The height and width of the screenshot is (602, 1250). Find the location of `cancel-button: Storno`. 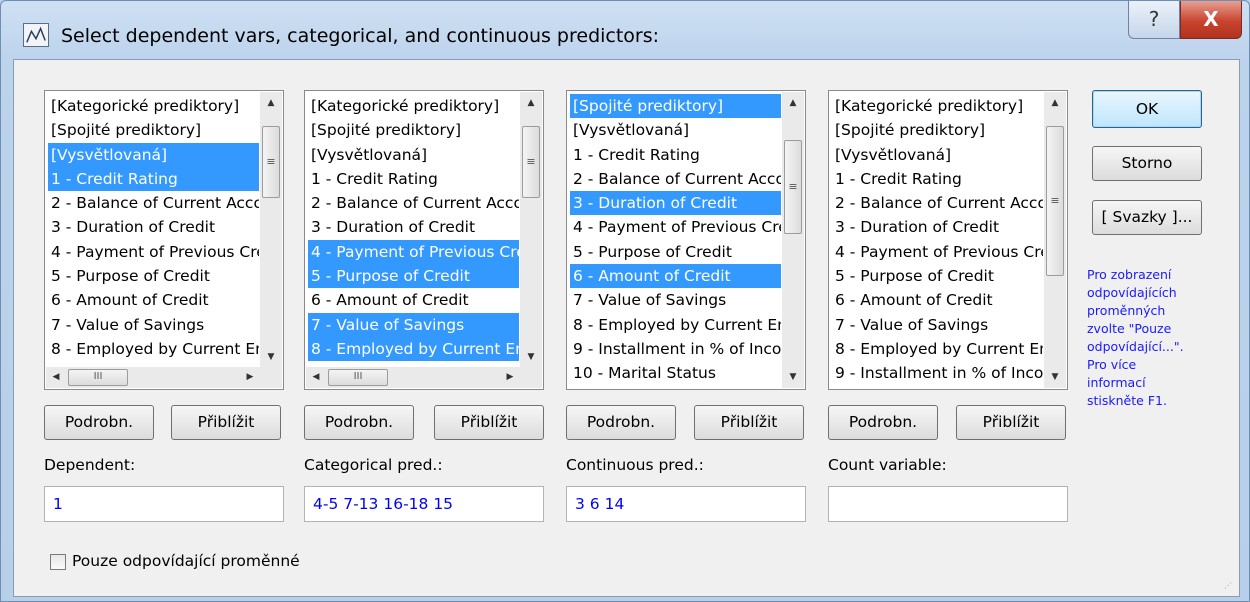

cancel-button: Storno is located at coordinates (1147, 163).